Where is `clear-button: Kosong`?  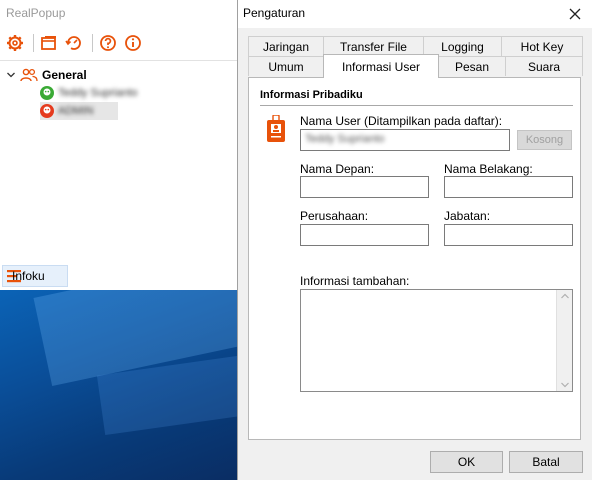
clear-button: Kosong is located at coordinates (544, 140).